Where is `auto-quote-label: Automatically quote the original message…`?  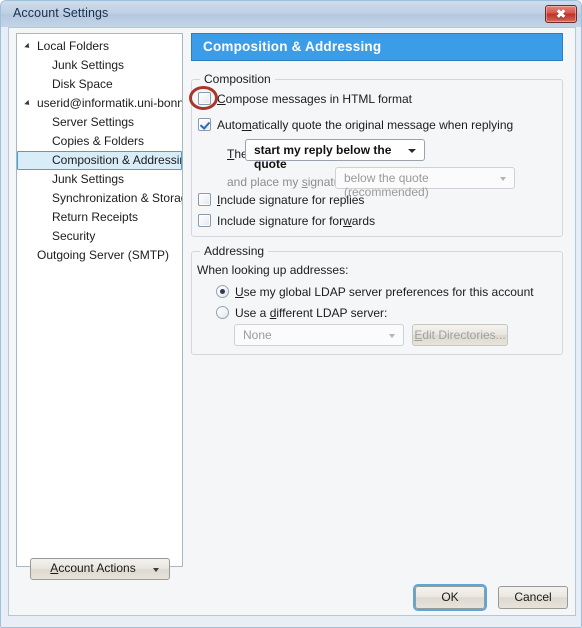 auto-quote-label: Automatically quote the original message… is located at coordinates (365, 125).